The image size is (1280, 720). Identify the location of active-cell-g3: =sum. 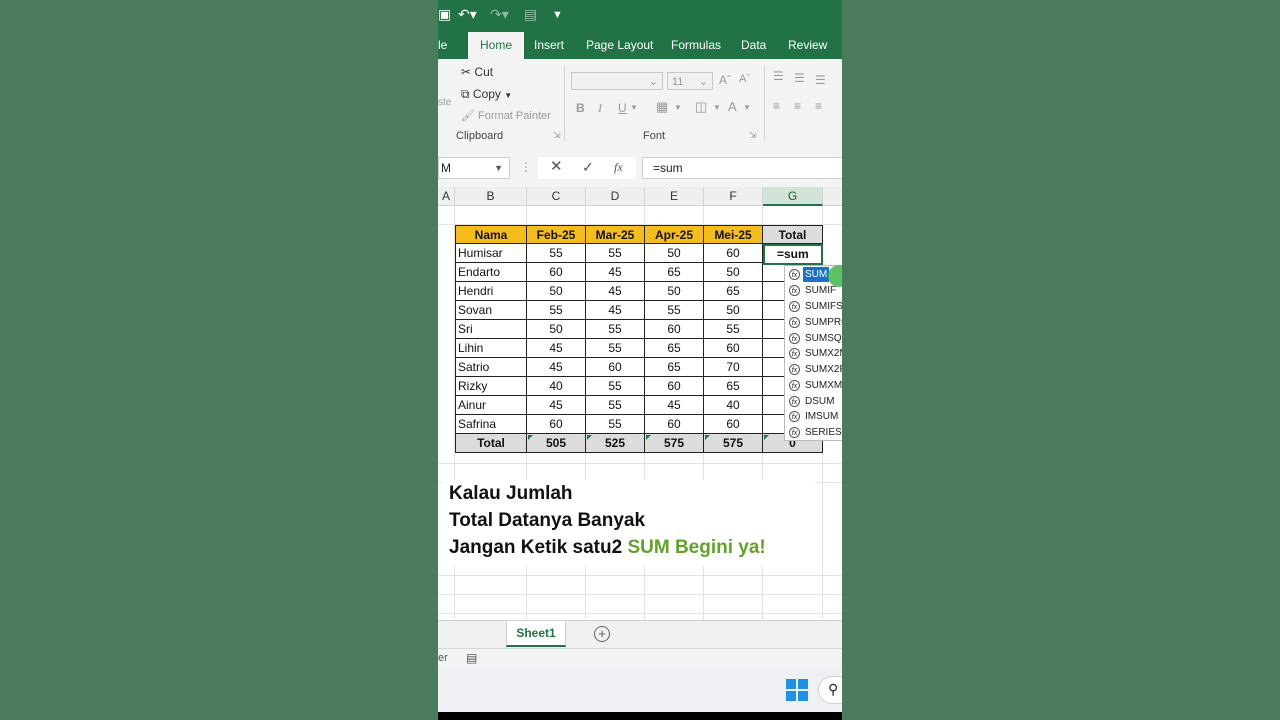
(793, 254).